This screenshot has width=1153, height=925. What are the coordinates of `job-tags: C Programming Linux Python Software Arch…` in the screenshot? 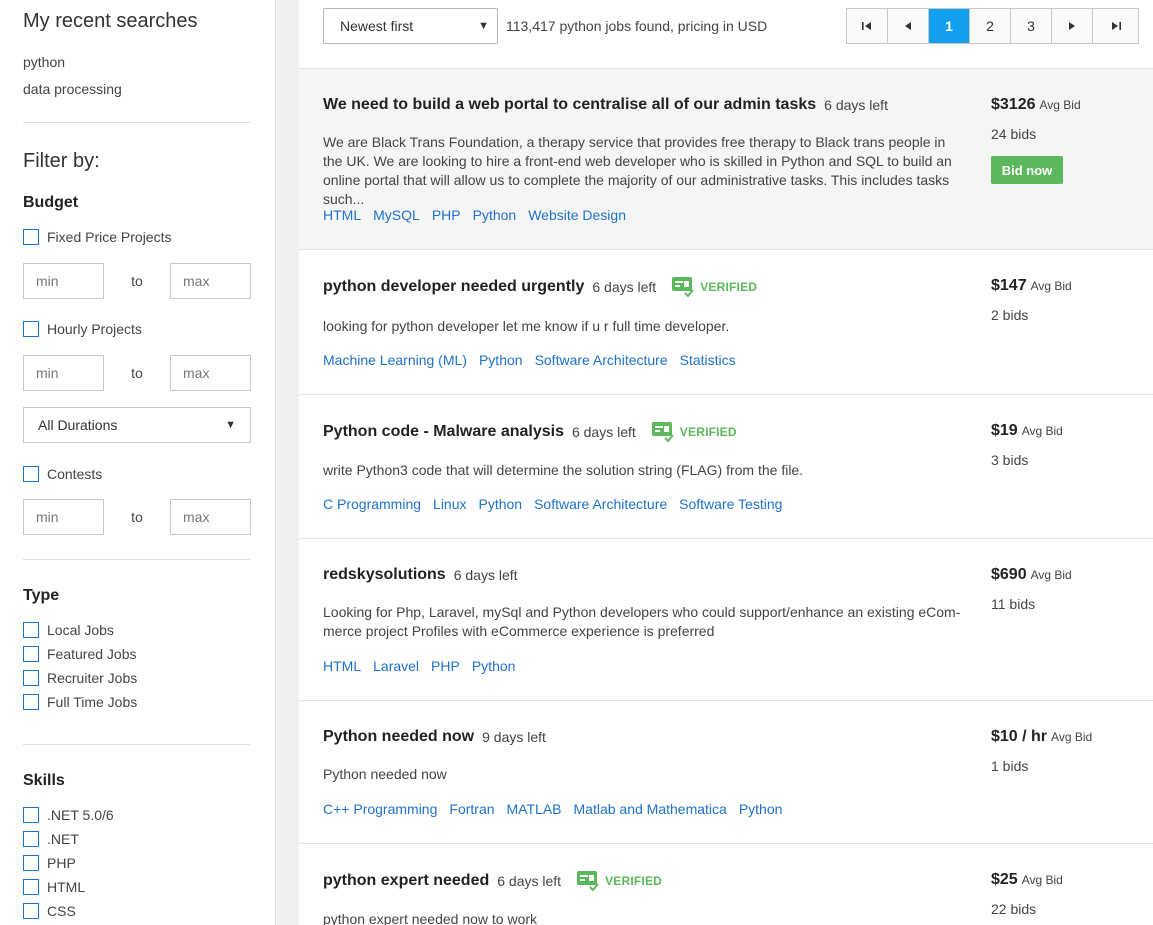 It's located at (558, 504).